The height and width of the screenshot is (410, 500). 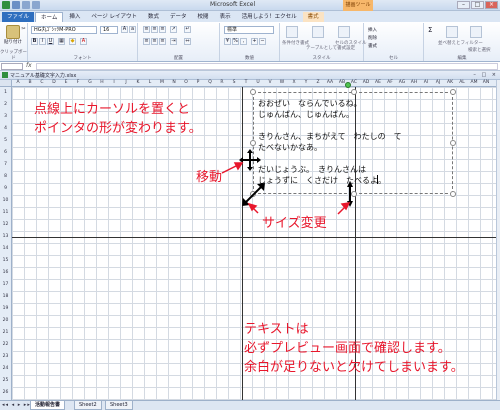 What do you see at coordinates (88, 405) in the screenshot?
I see `sheet-tab: Sheet2` at bounding box center [88, 405].